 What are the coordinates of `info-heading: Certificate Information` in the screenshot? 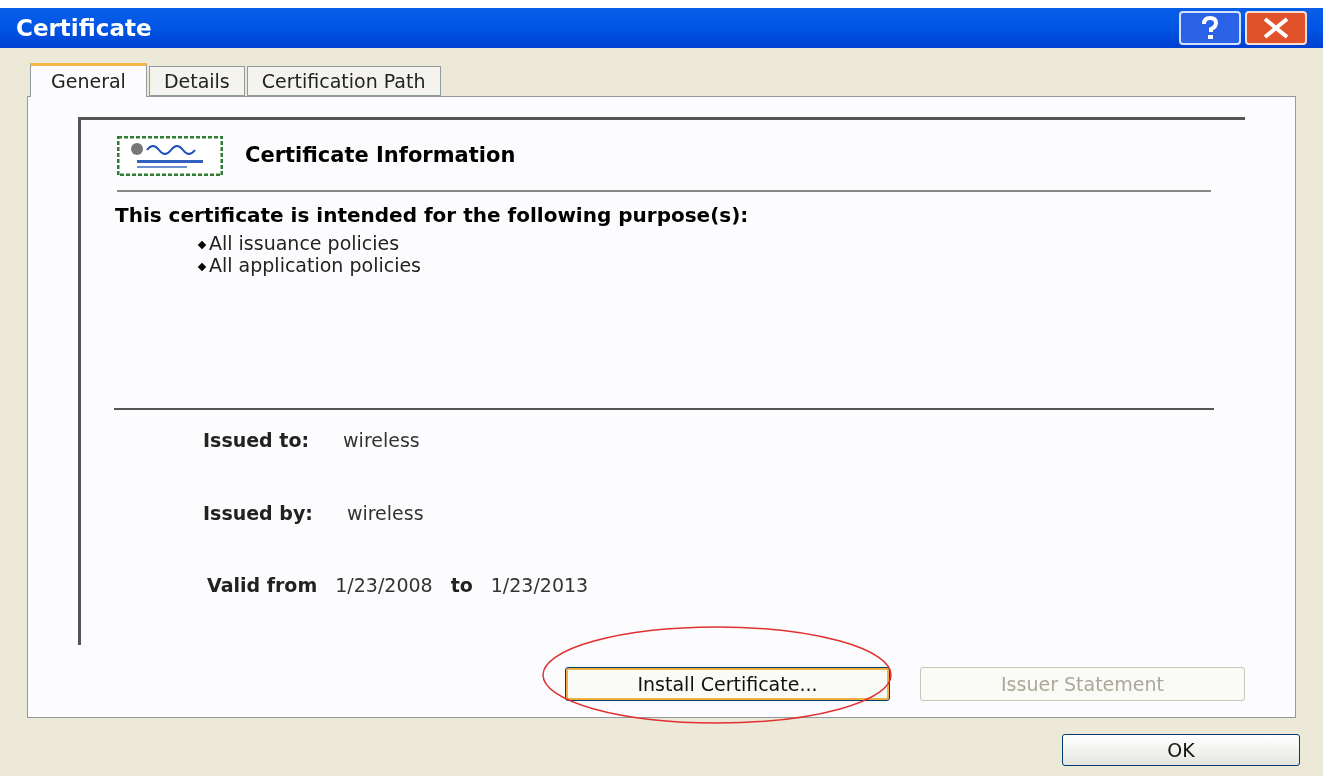 It's located at (380, 156).